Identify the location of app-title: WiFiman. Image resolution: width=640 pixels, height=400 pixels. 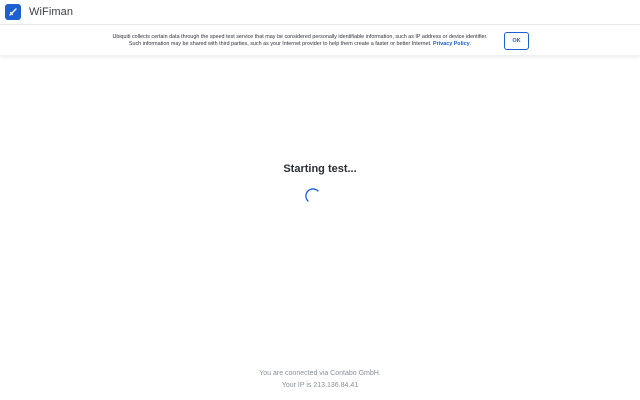
(51, 12).